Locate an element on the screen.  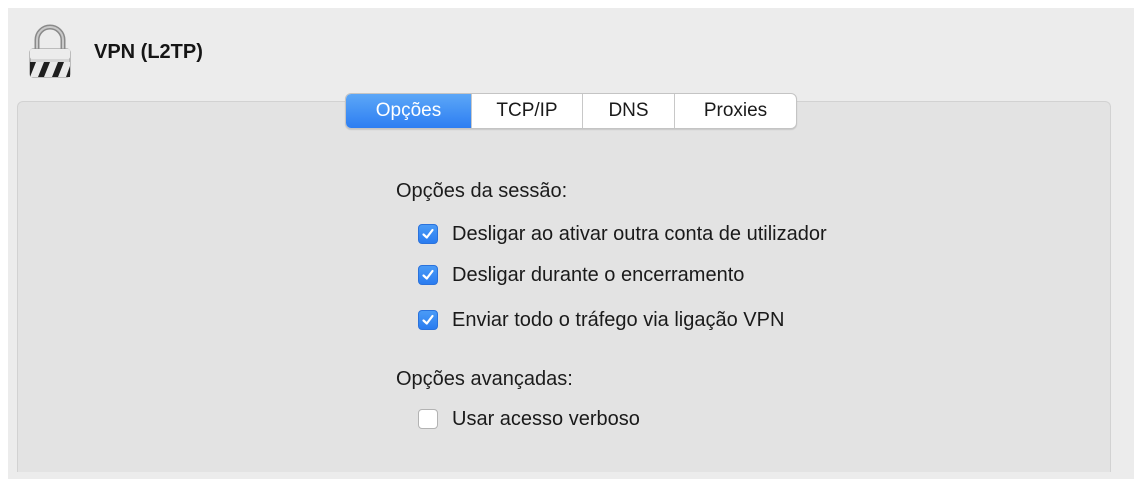
option-label: Usar acesso verboso is located at coordinates (546, 418).